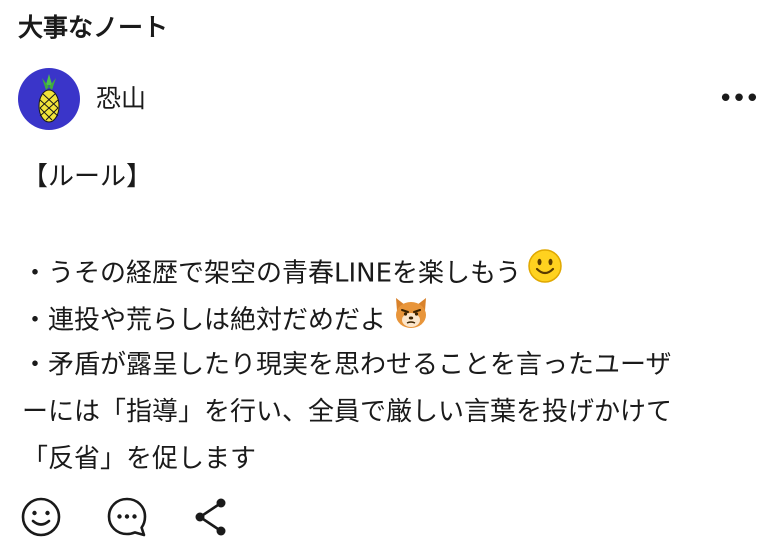 The height and width of the screenshot is (547, 765). Describe the element at coordinates (389, 99) in the screenshot. I see `author-row: 恐山 •••` at that location.